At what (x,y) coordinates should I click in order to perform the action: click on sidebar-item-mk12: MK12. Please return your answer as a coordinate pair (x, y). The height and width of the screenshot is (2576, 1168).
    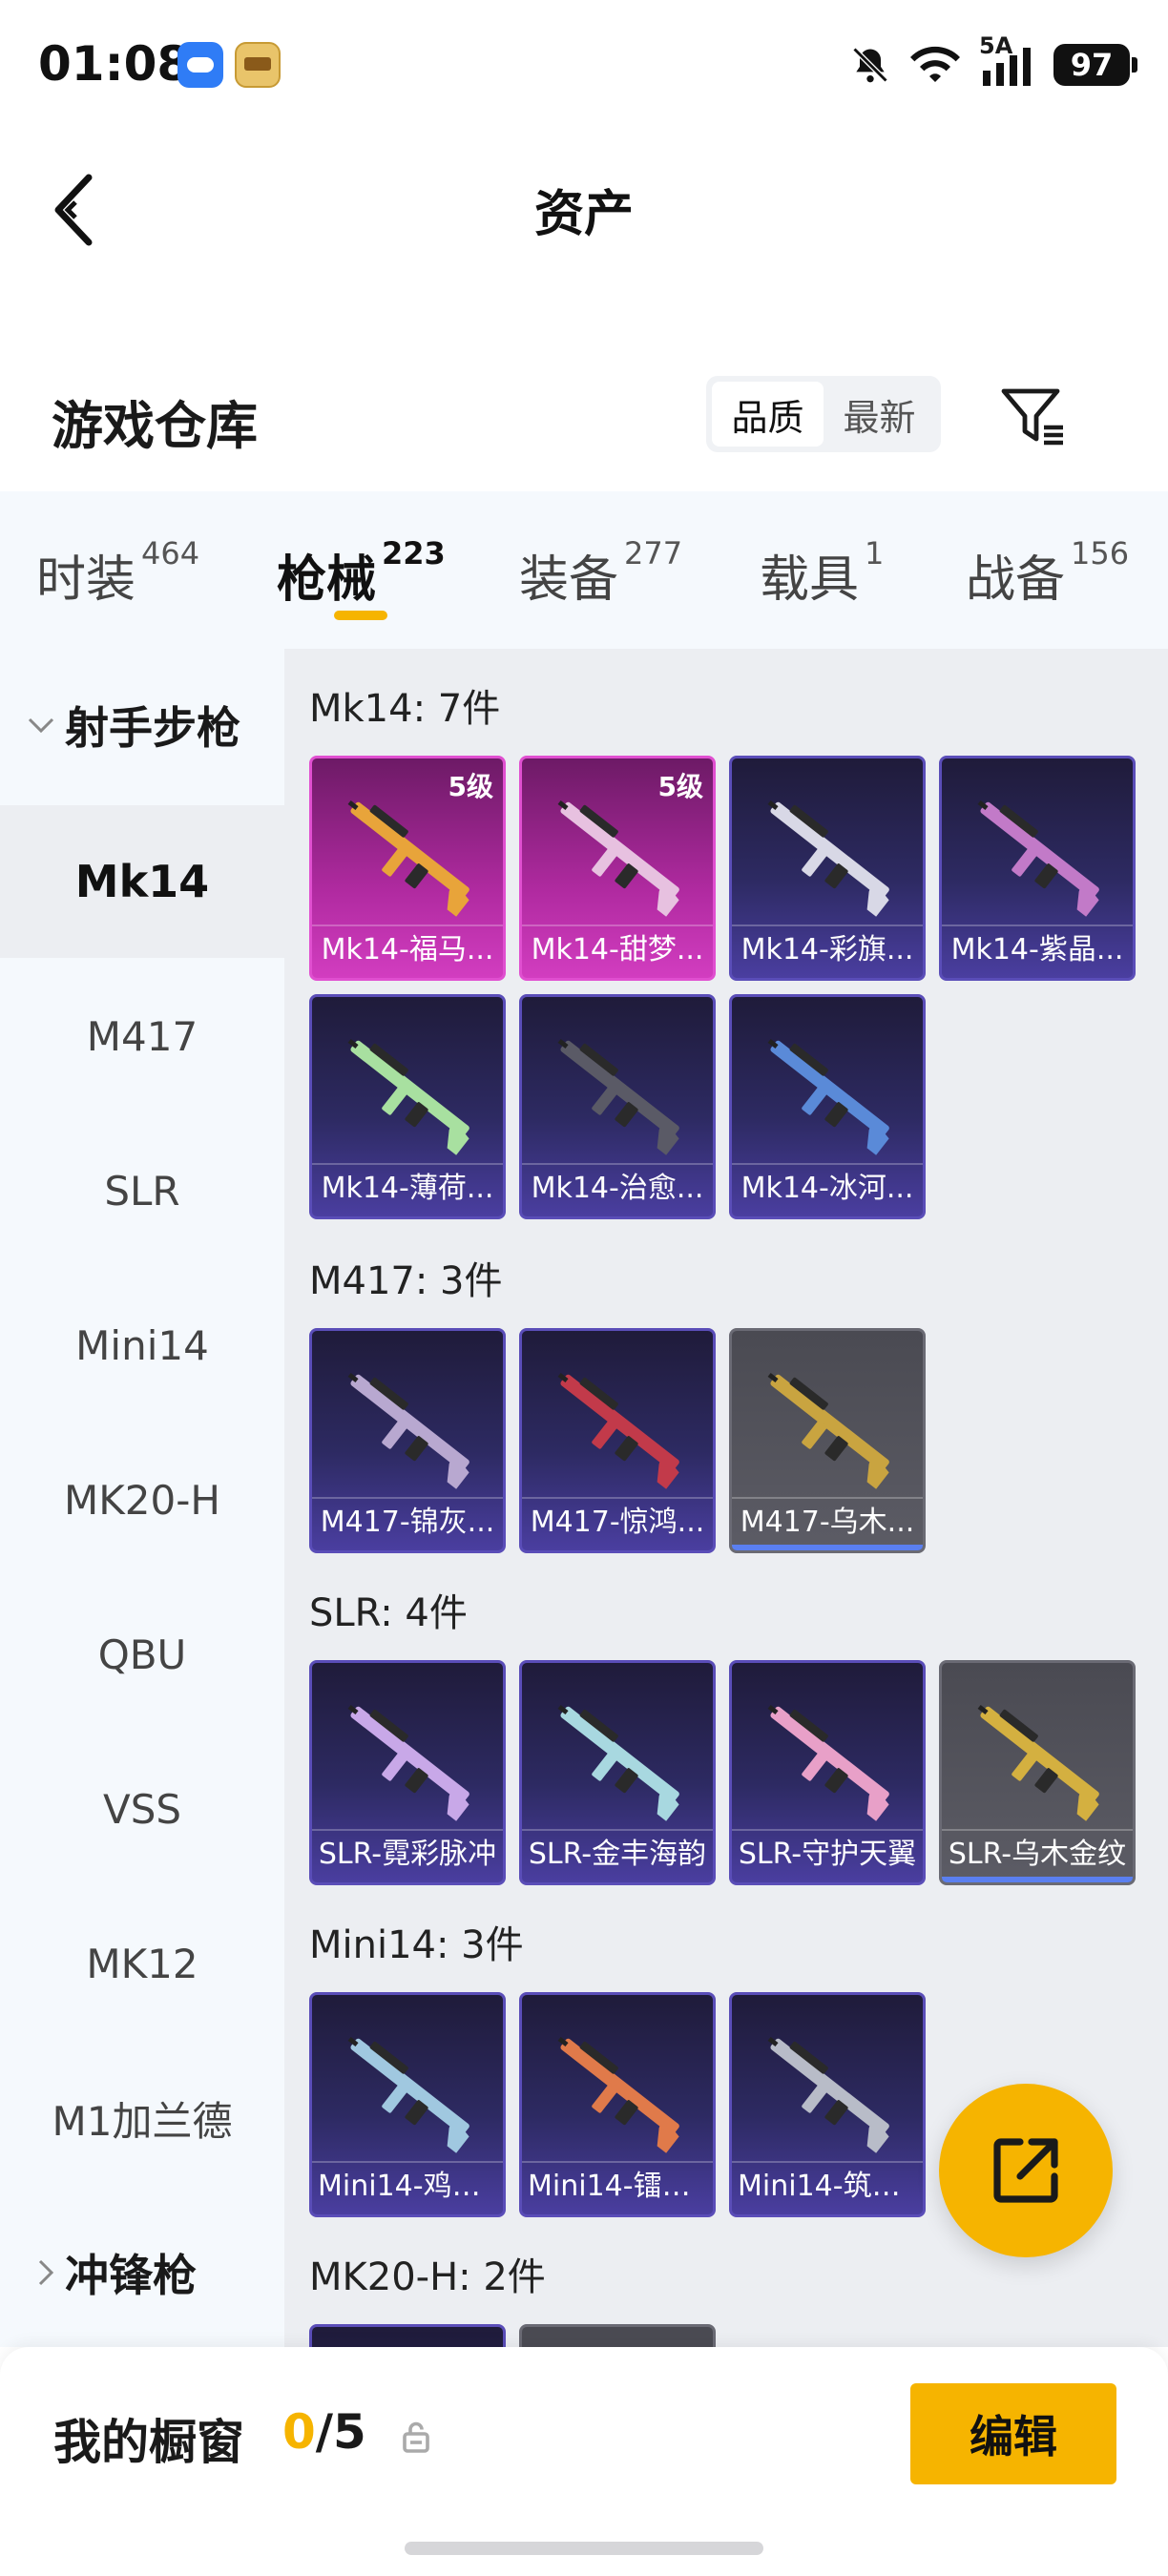
    Looking at the image, I should click on (142, 1963).